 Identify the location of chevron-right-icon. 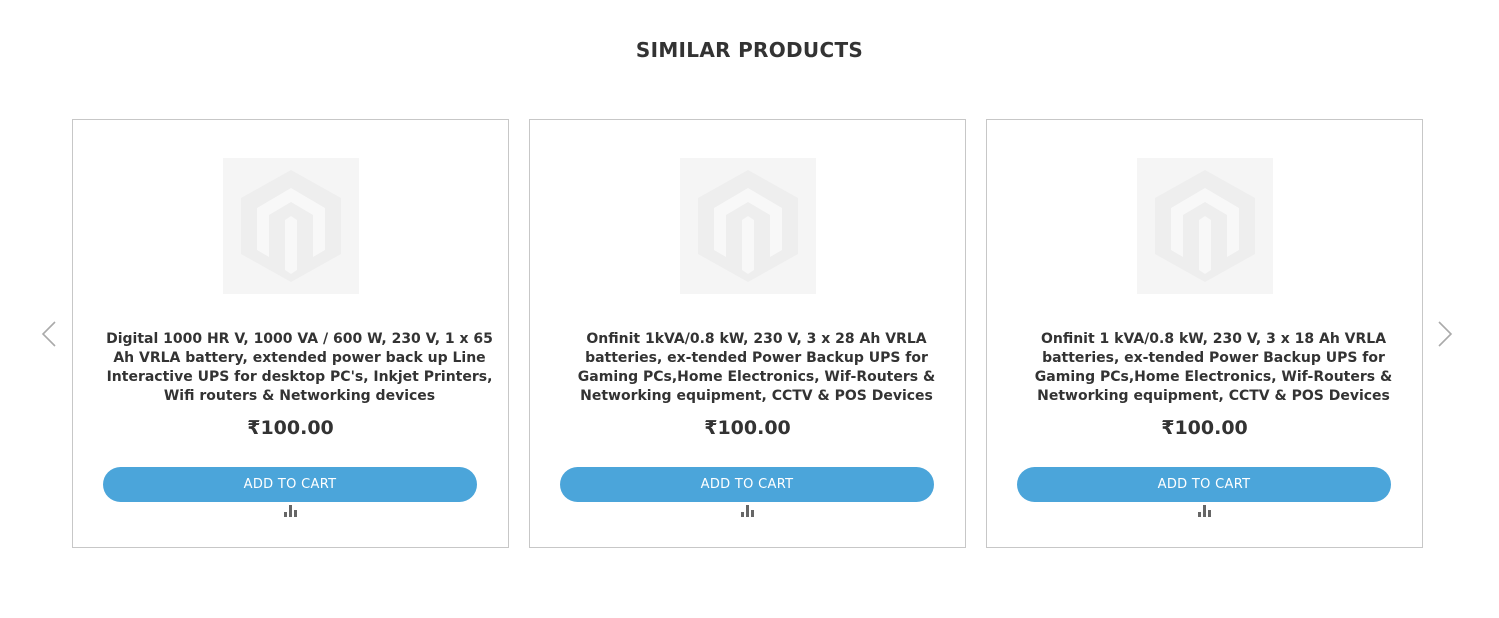
(1445, 334).